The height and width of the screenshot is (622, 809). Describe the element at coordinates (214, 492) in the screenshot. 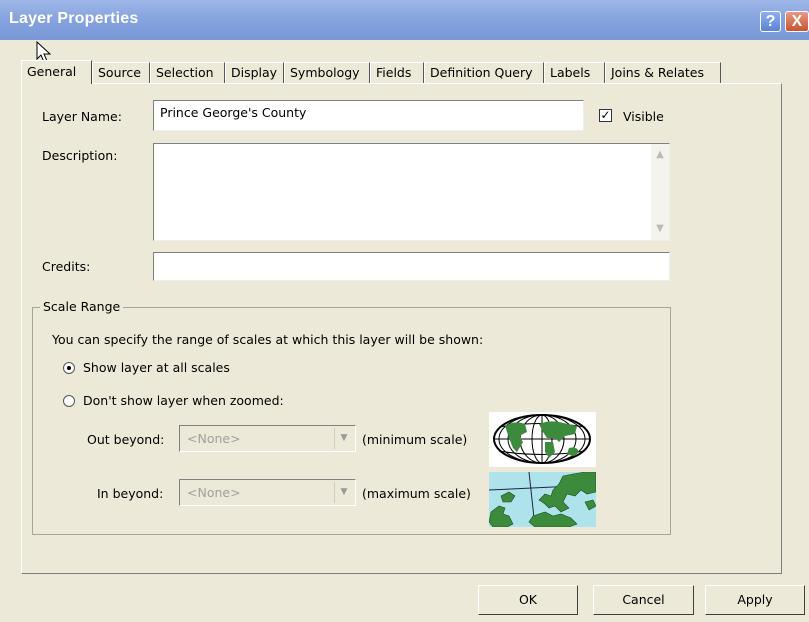

I see `in-beyond-value: <None>` at that location.